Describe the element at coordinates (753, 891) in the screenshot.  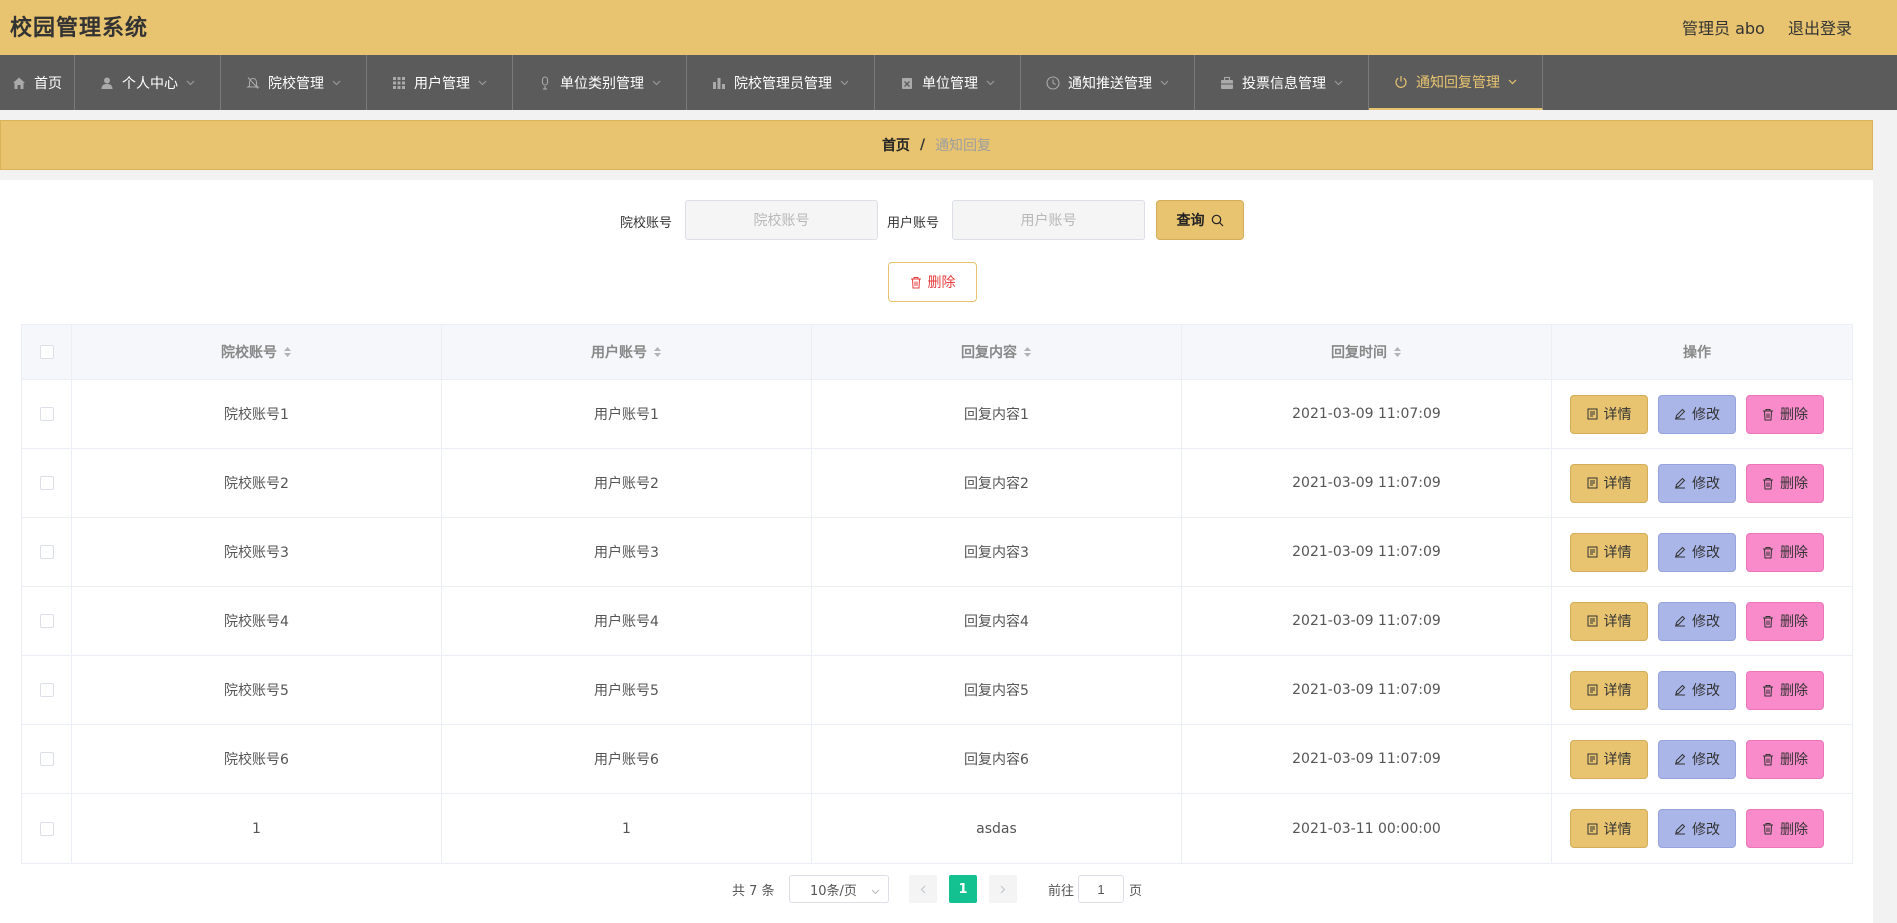
I see `pager-total: 共 7 条` at that location.